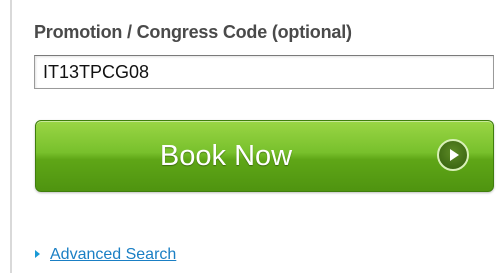 The height and width of the screenshot is (273, 504). I want to click on advanced-search-label: Advanced Search, so click(113, 254).